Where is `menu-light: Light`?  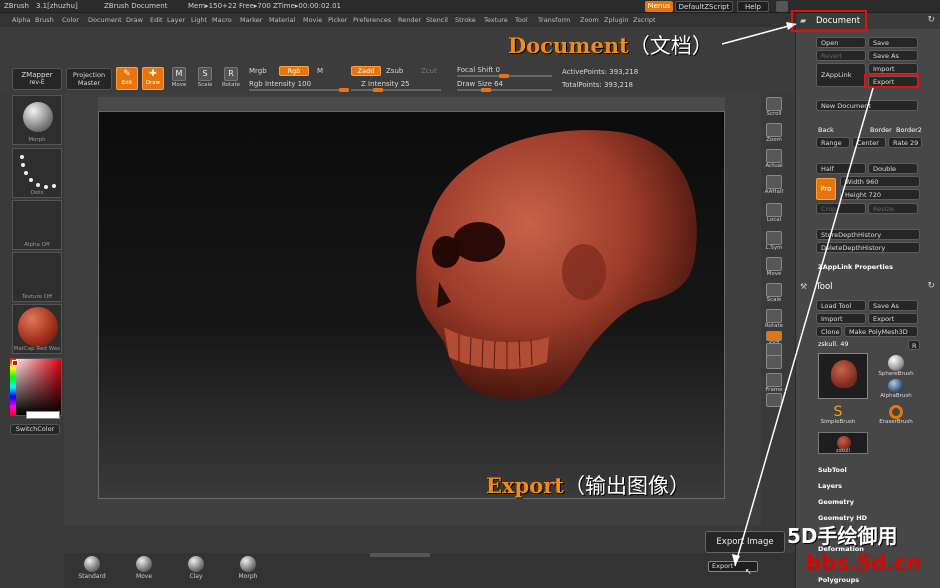 menu-light: Light is located at coordinates (199, 20).